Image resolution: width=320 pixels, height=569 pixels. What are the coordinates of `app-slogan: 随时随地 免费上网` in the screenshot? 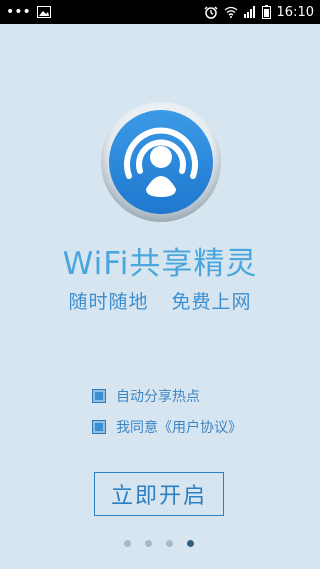 It's located at (160, 300).